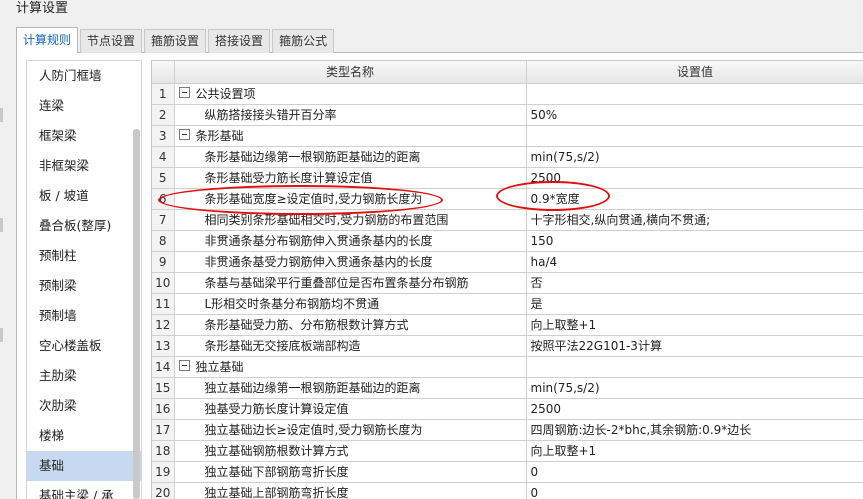 The image size is (863, 499). Describe the element at coordinates (163, 409) in the screenshot. I see `row-number: 16` at that location.